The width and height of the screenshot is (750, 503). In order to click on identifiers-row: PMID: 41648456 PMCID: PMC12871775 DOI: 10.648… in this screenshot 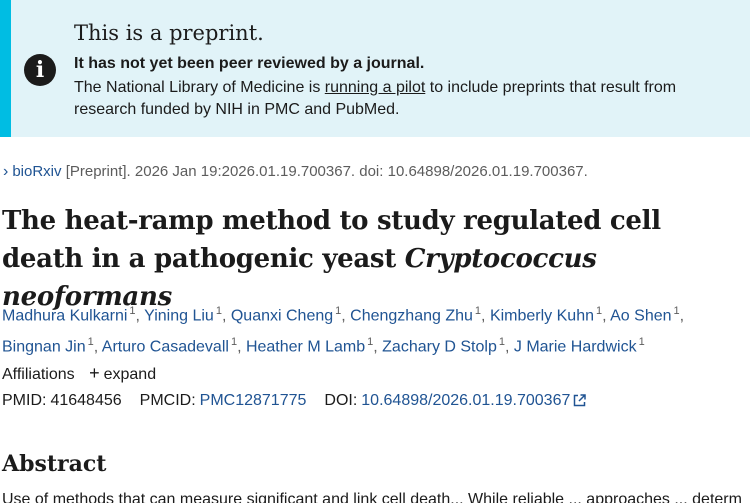, I will do `click(294, 401)`.